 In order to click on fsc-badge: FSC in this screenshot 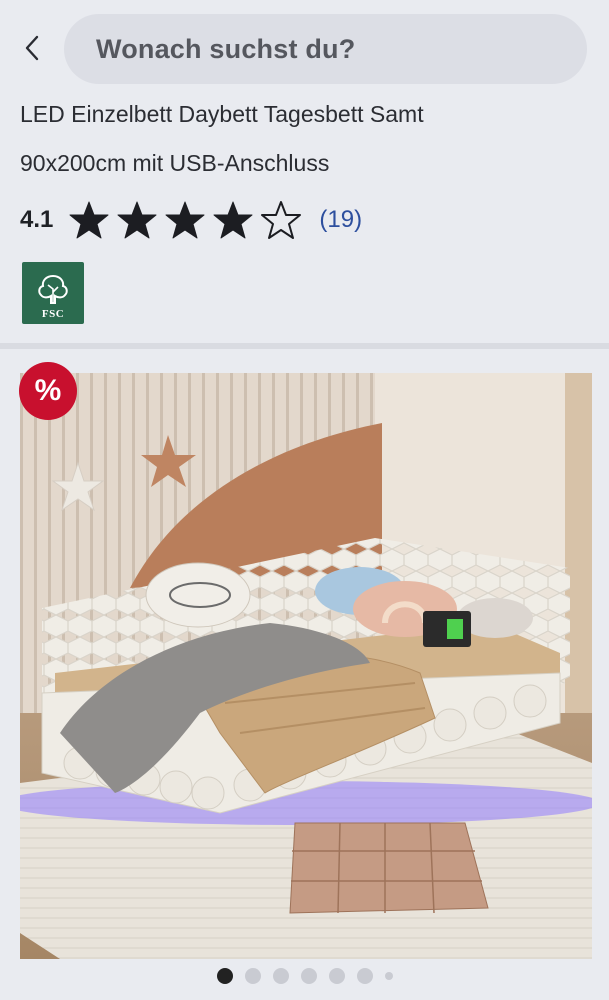, I will do `click(53, 293)`.